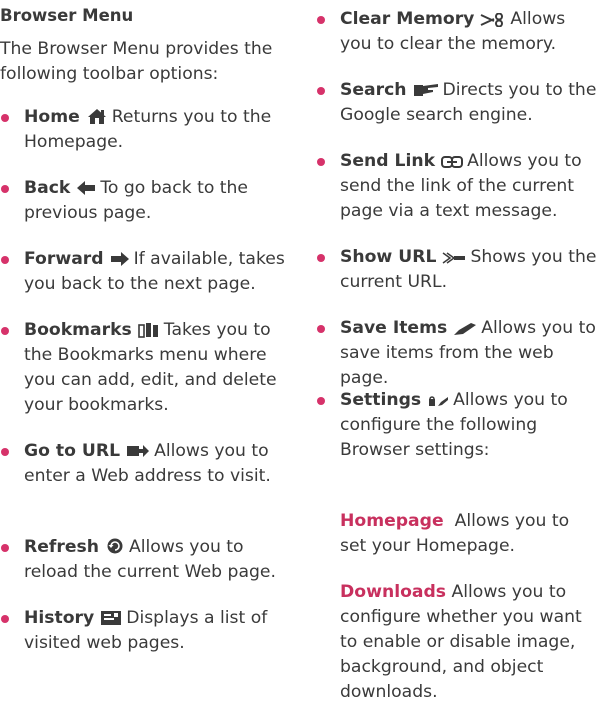  Describe the element at coordinates (47, 188) in the screenshot. I see `item-term: Back` at that location.